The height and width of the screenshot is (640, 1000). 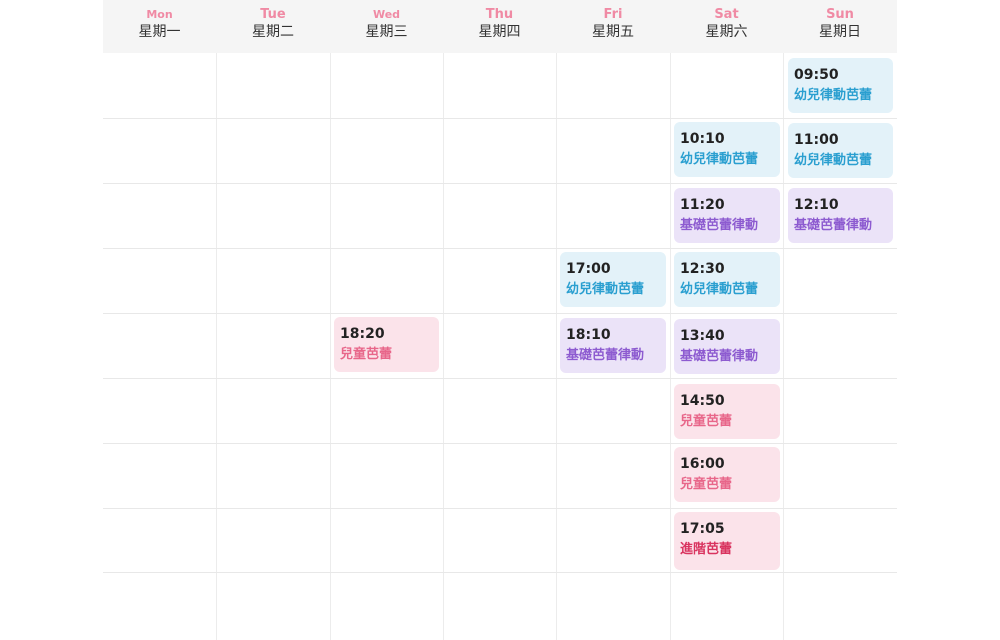 What do you see at coordinates (613, 345) in the screenshot?
I see `class-event-fri-1810: 18:10 基礎芭蕾律動` at bounding box center [613, 345].